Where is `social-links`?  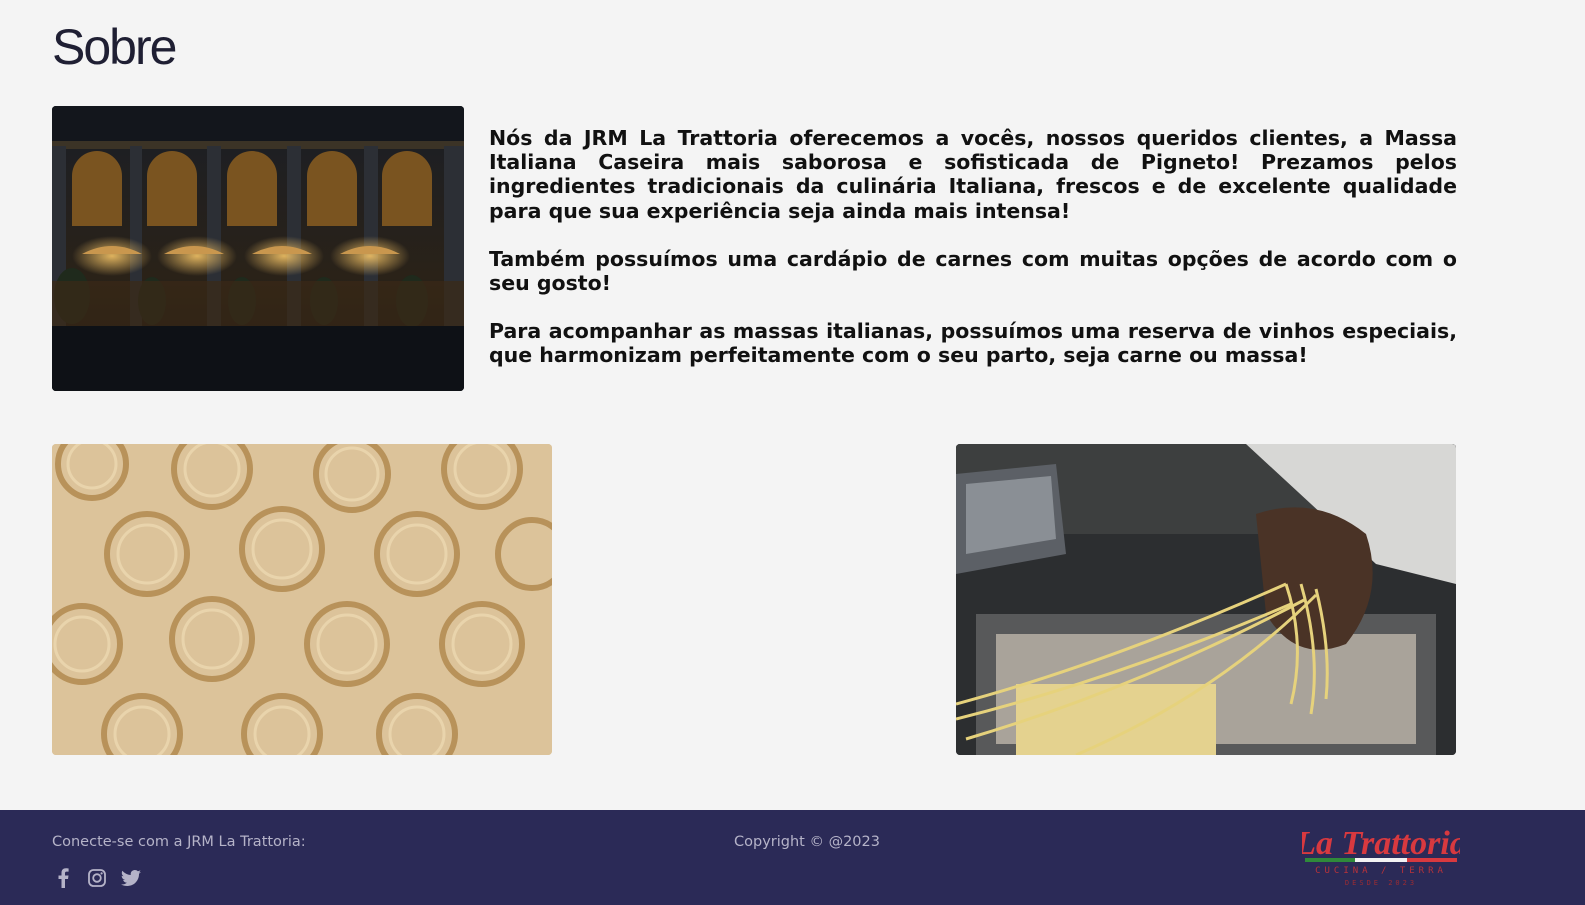 social-links is located at coordinates (97, 878).